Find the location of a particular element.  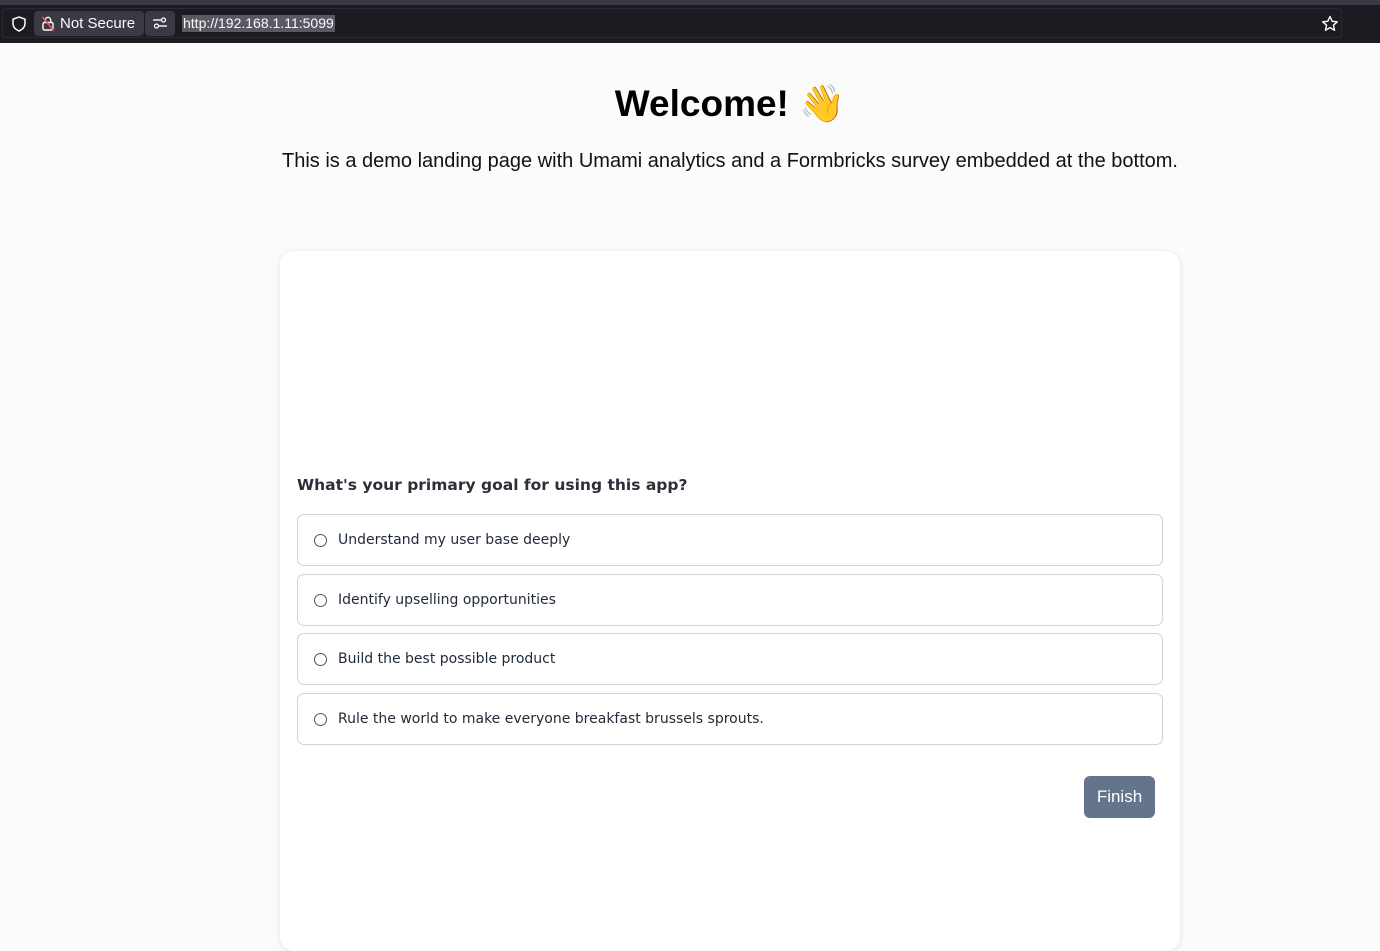

not-secure-label: Not Secure is located at coordinates (98, 23).